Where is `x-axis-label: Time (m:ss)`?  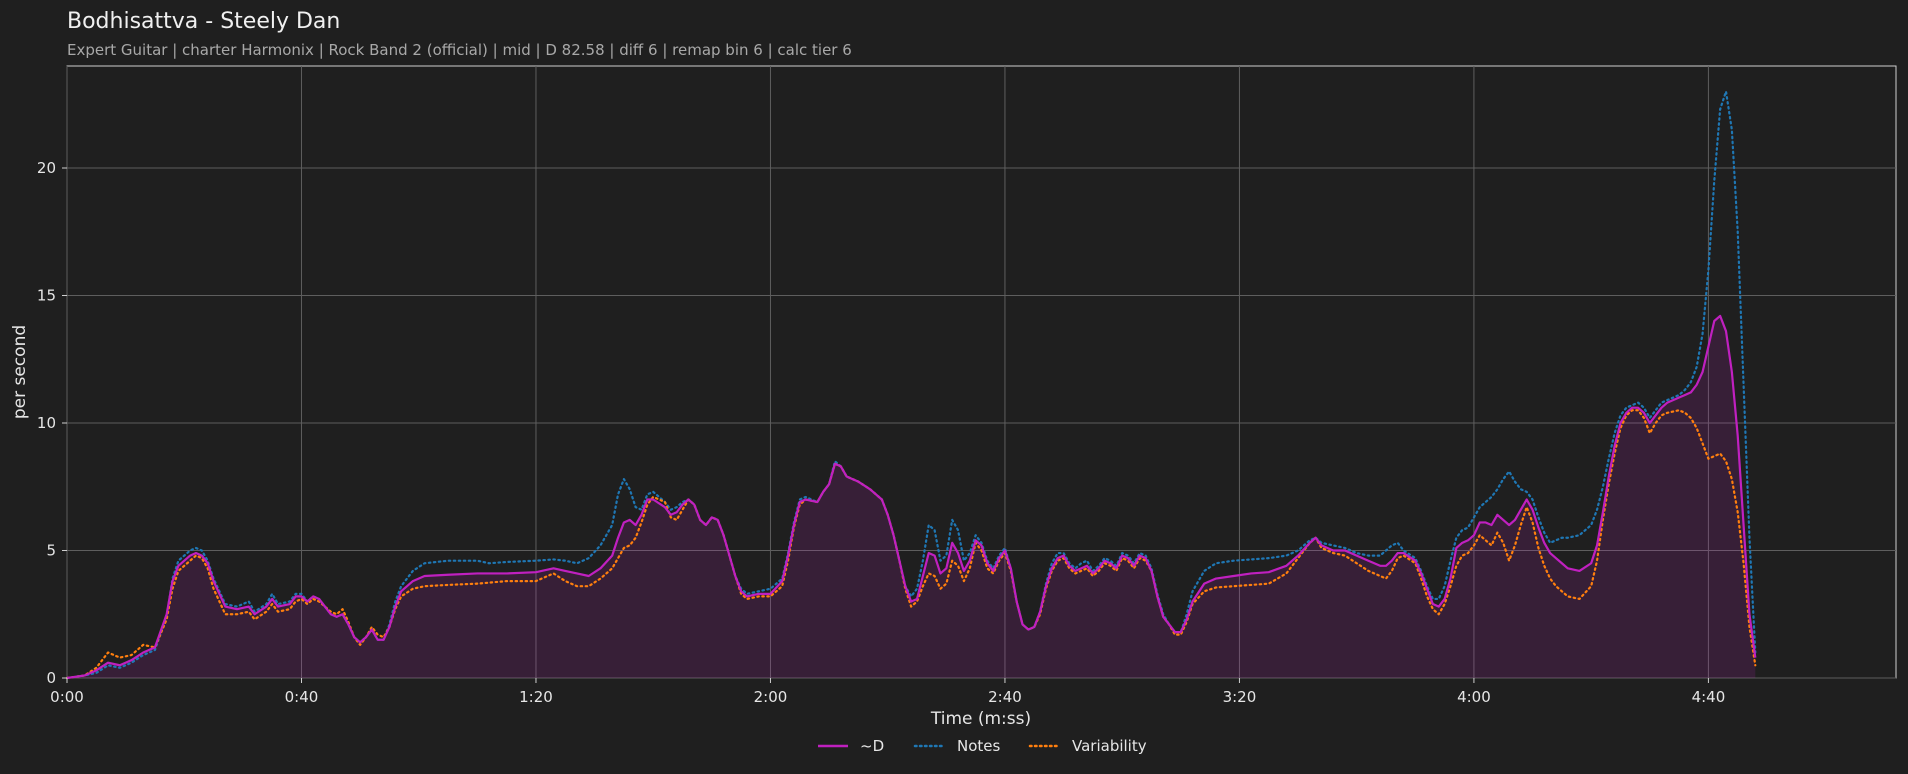
x-axis-label: Time (m:ss) is located at coordinates (980, 719).